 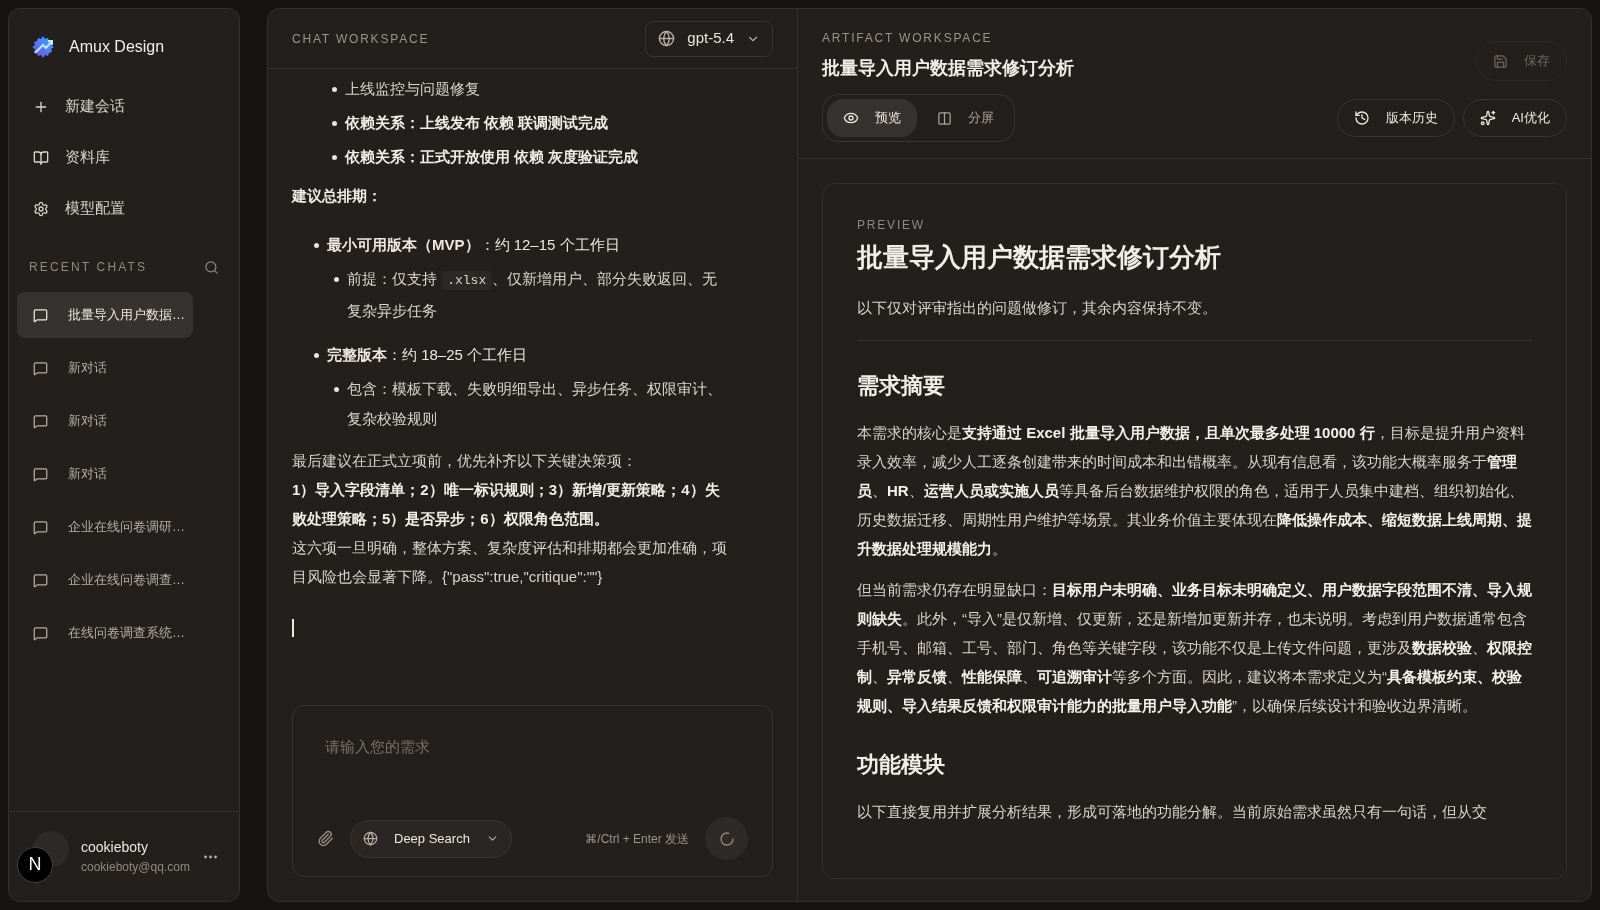 What do you see at coordinates (532, 746) in the screenshot?
I see `message-input: 请输入您的需求` at bounding box center [532, 746].